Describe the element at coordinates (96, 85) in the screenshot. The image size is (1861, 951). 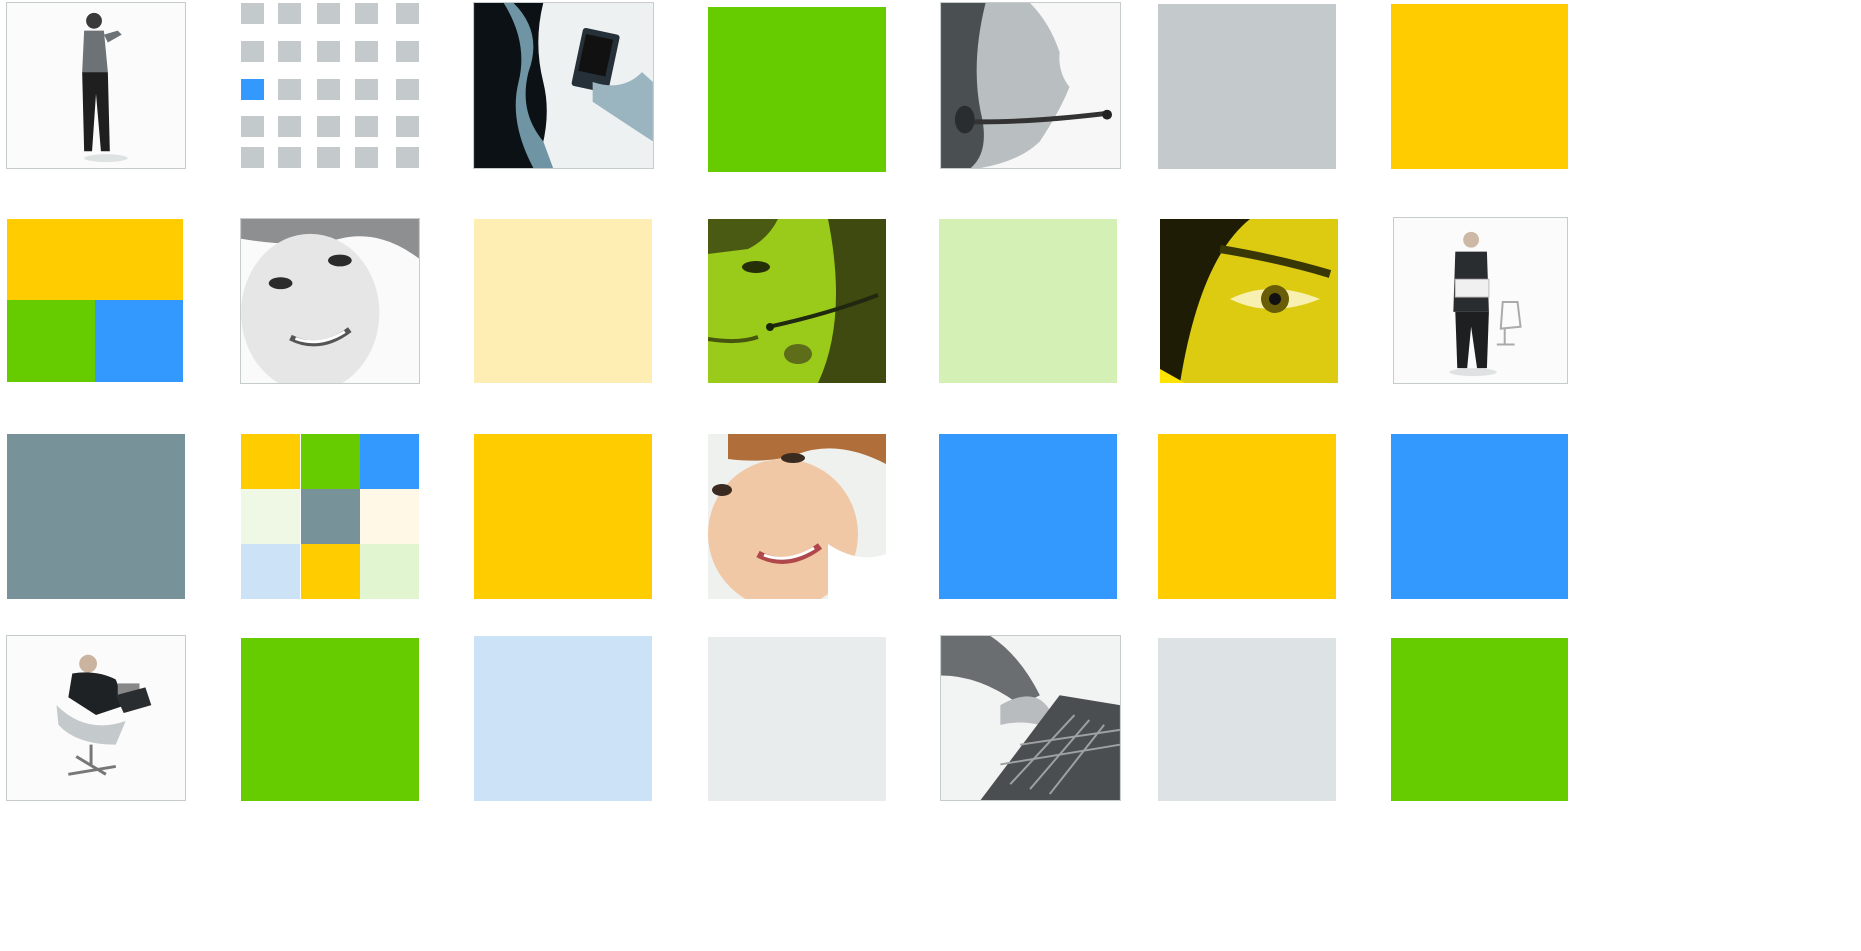
I see `photo-woman-pointing` at that location.